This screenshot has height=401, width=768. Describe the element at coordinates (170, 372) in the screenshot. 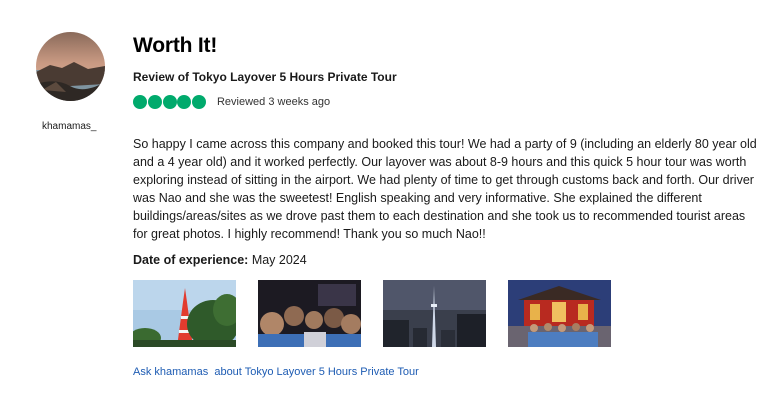

I see `ask-reviewer-link: Ask khamamas` at that location.